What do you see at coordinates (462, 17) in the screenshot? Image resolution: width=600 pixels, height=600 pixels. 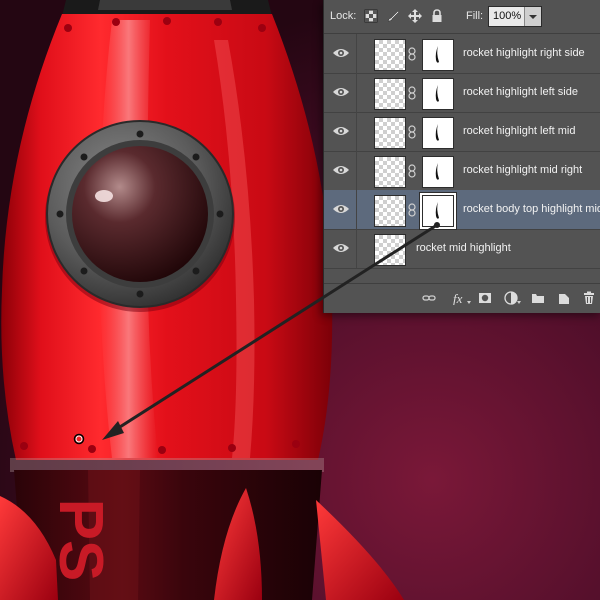 I see `lock-toolbar: Lock: Fill: 100%` at bounding box center [462, 17].